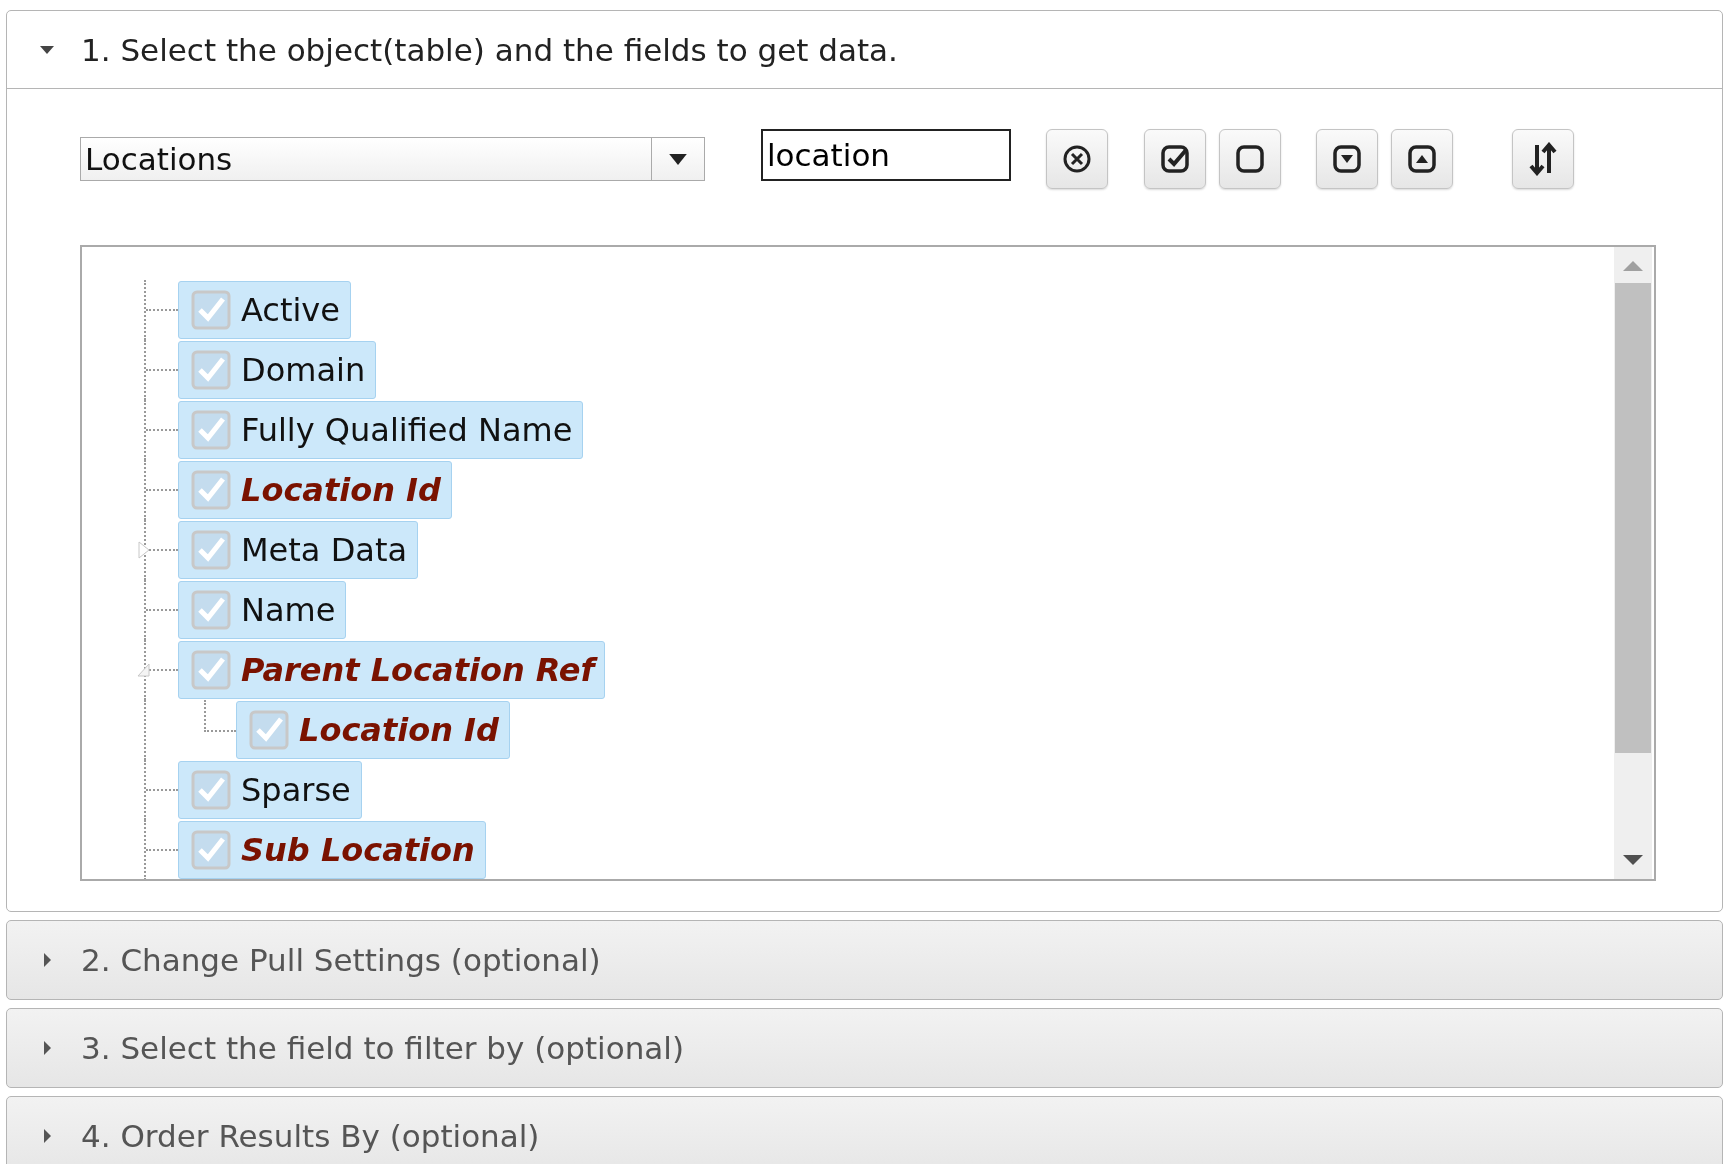 The image size is (1730, 1164). What do you see at coordinates (886, 155) in the screenshot?
I see `search-field: location` at bounding box center [886, 155].